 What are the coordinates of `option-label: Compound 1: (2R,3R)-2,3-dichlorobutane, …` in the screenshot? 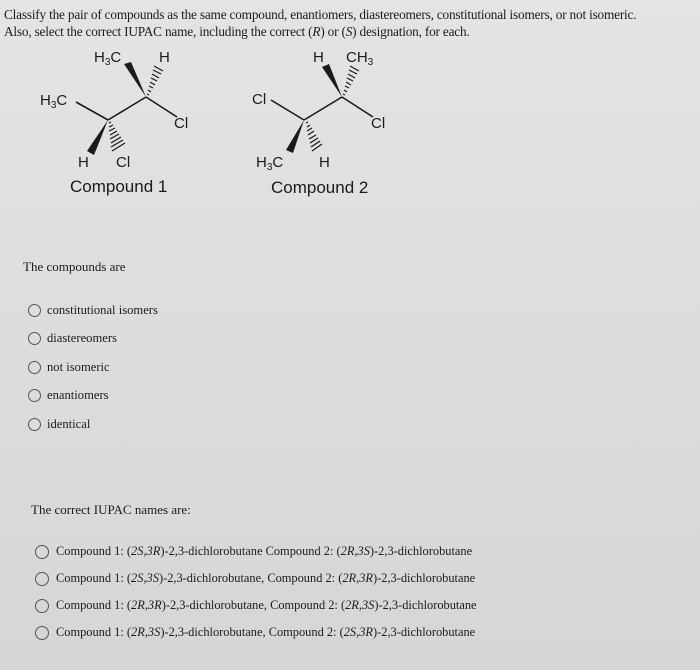 It's located at (266, 605).